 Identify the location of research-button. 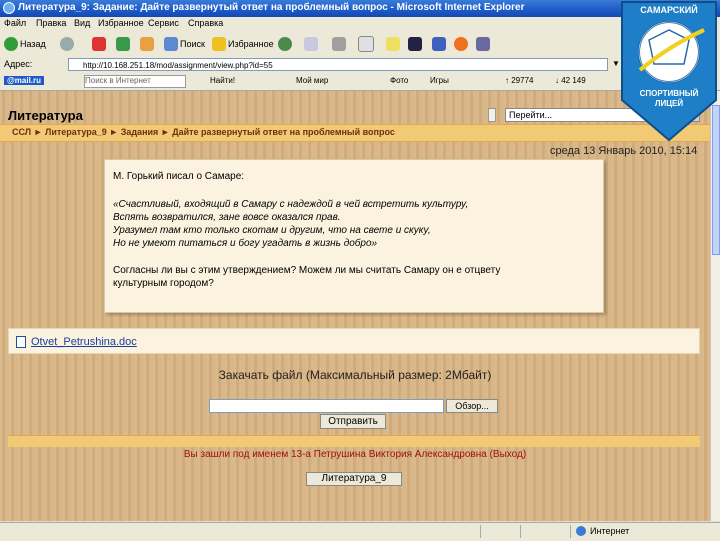
(484, 44).